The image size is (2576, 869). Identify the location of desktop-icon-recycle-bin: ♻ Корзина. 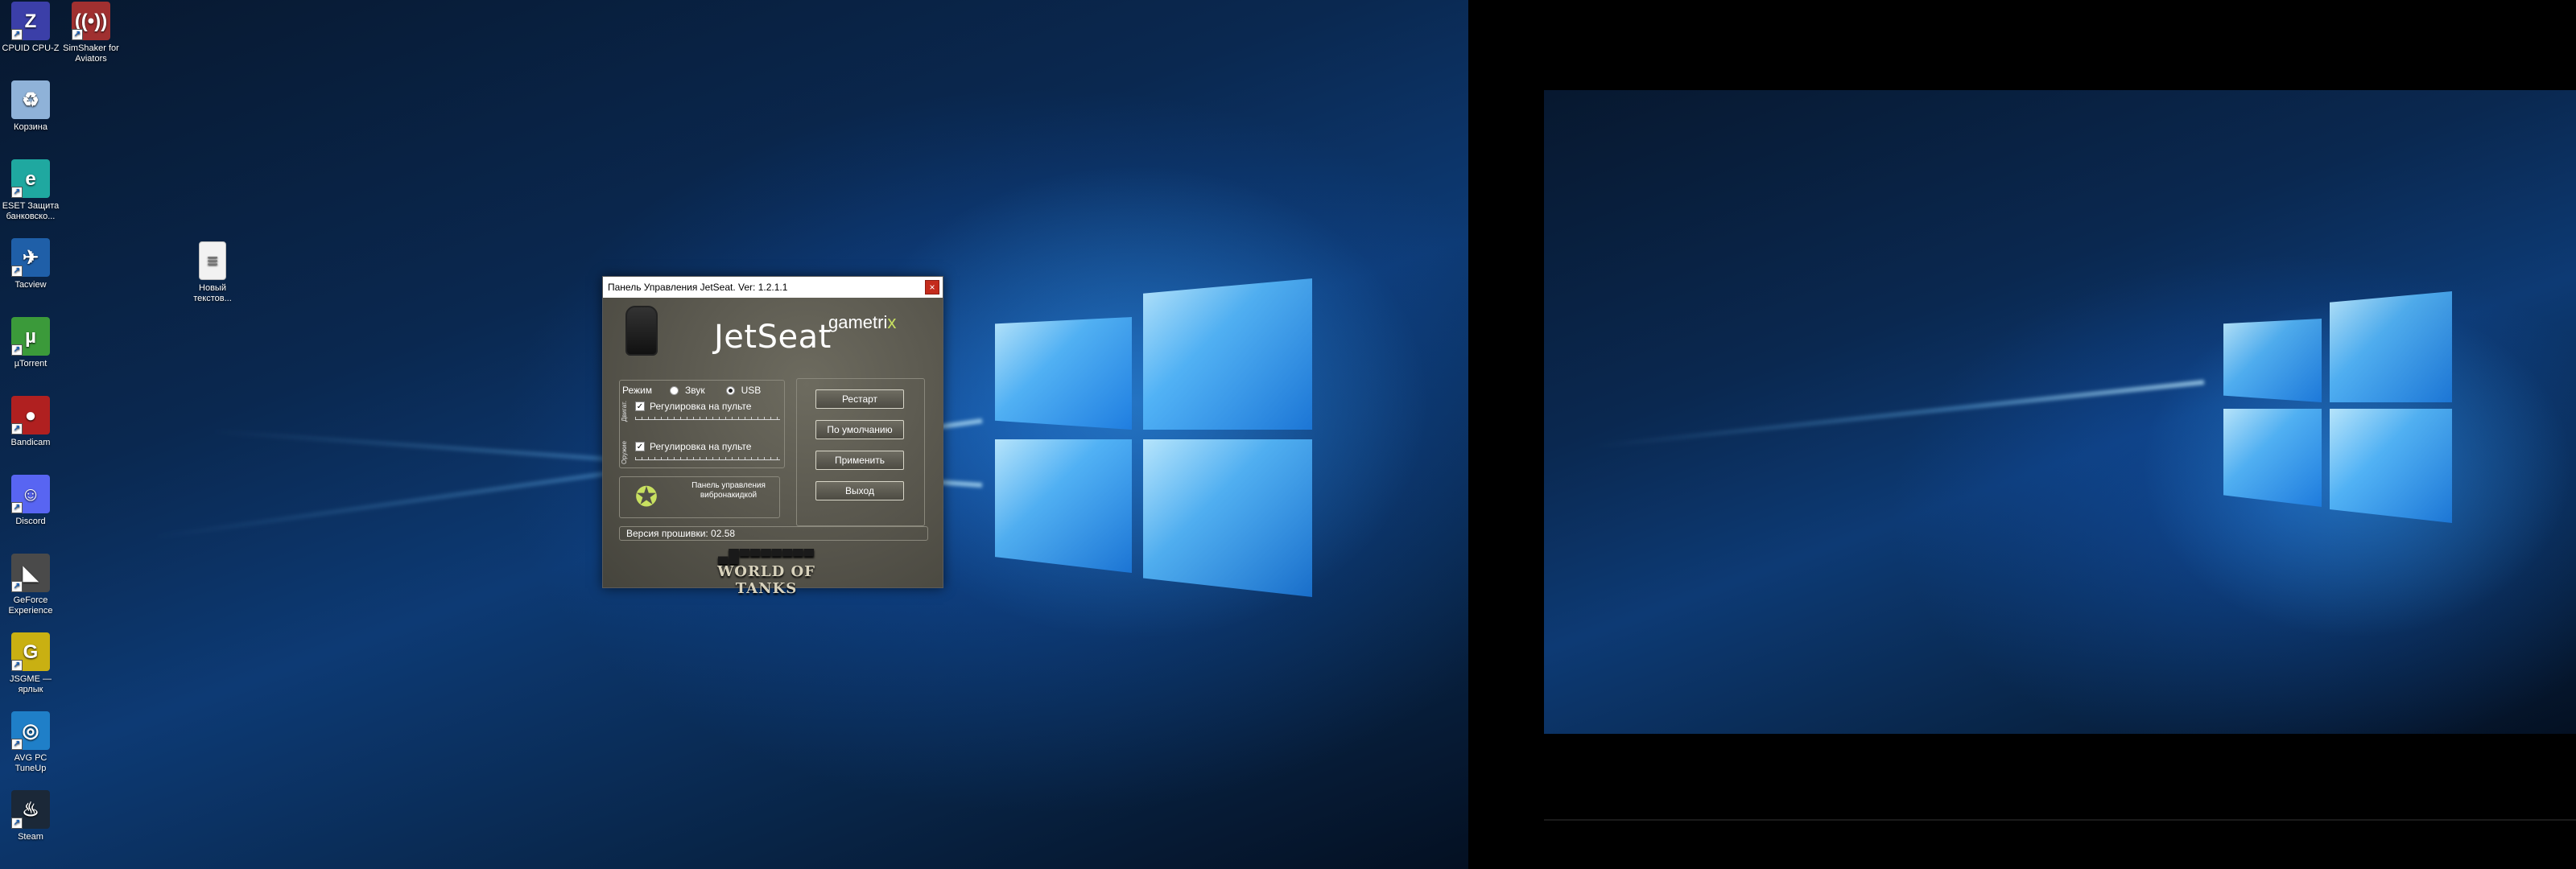
(30, 106).